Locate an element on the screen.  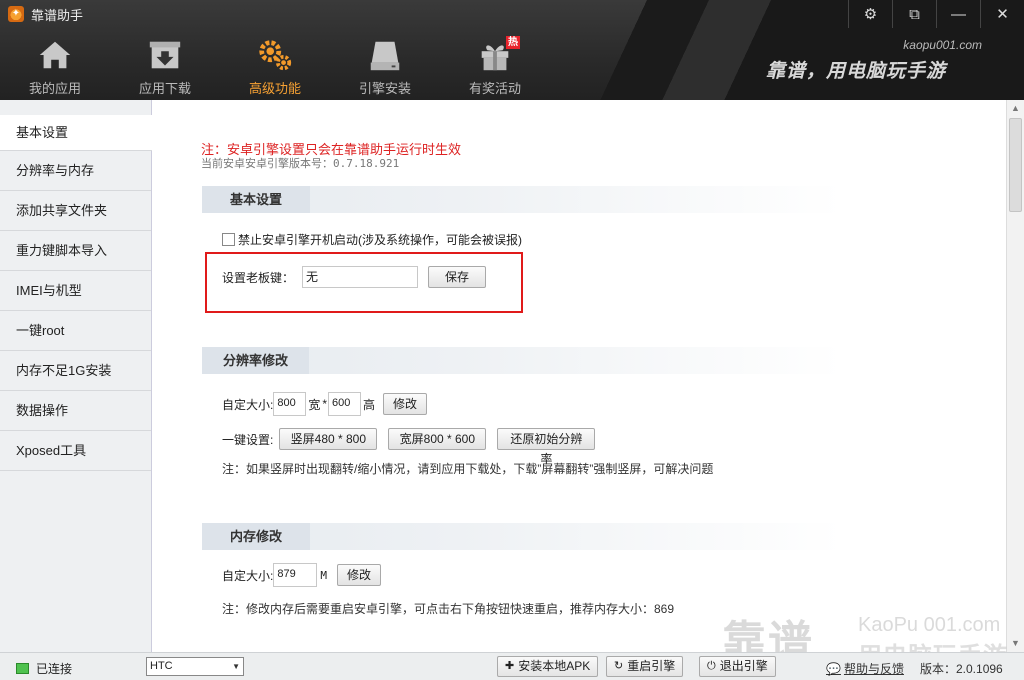
nav-engine-install: 引擎安装 is located at coordinates (385, 65).